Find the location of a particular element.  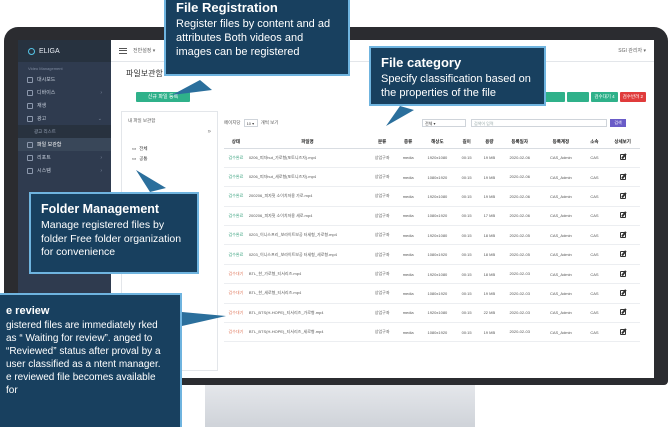

cell-file: 200206_피자헛 소이치저용 가로.mp4 is located at coordinates (307, 196).